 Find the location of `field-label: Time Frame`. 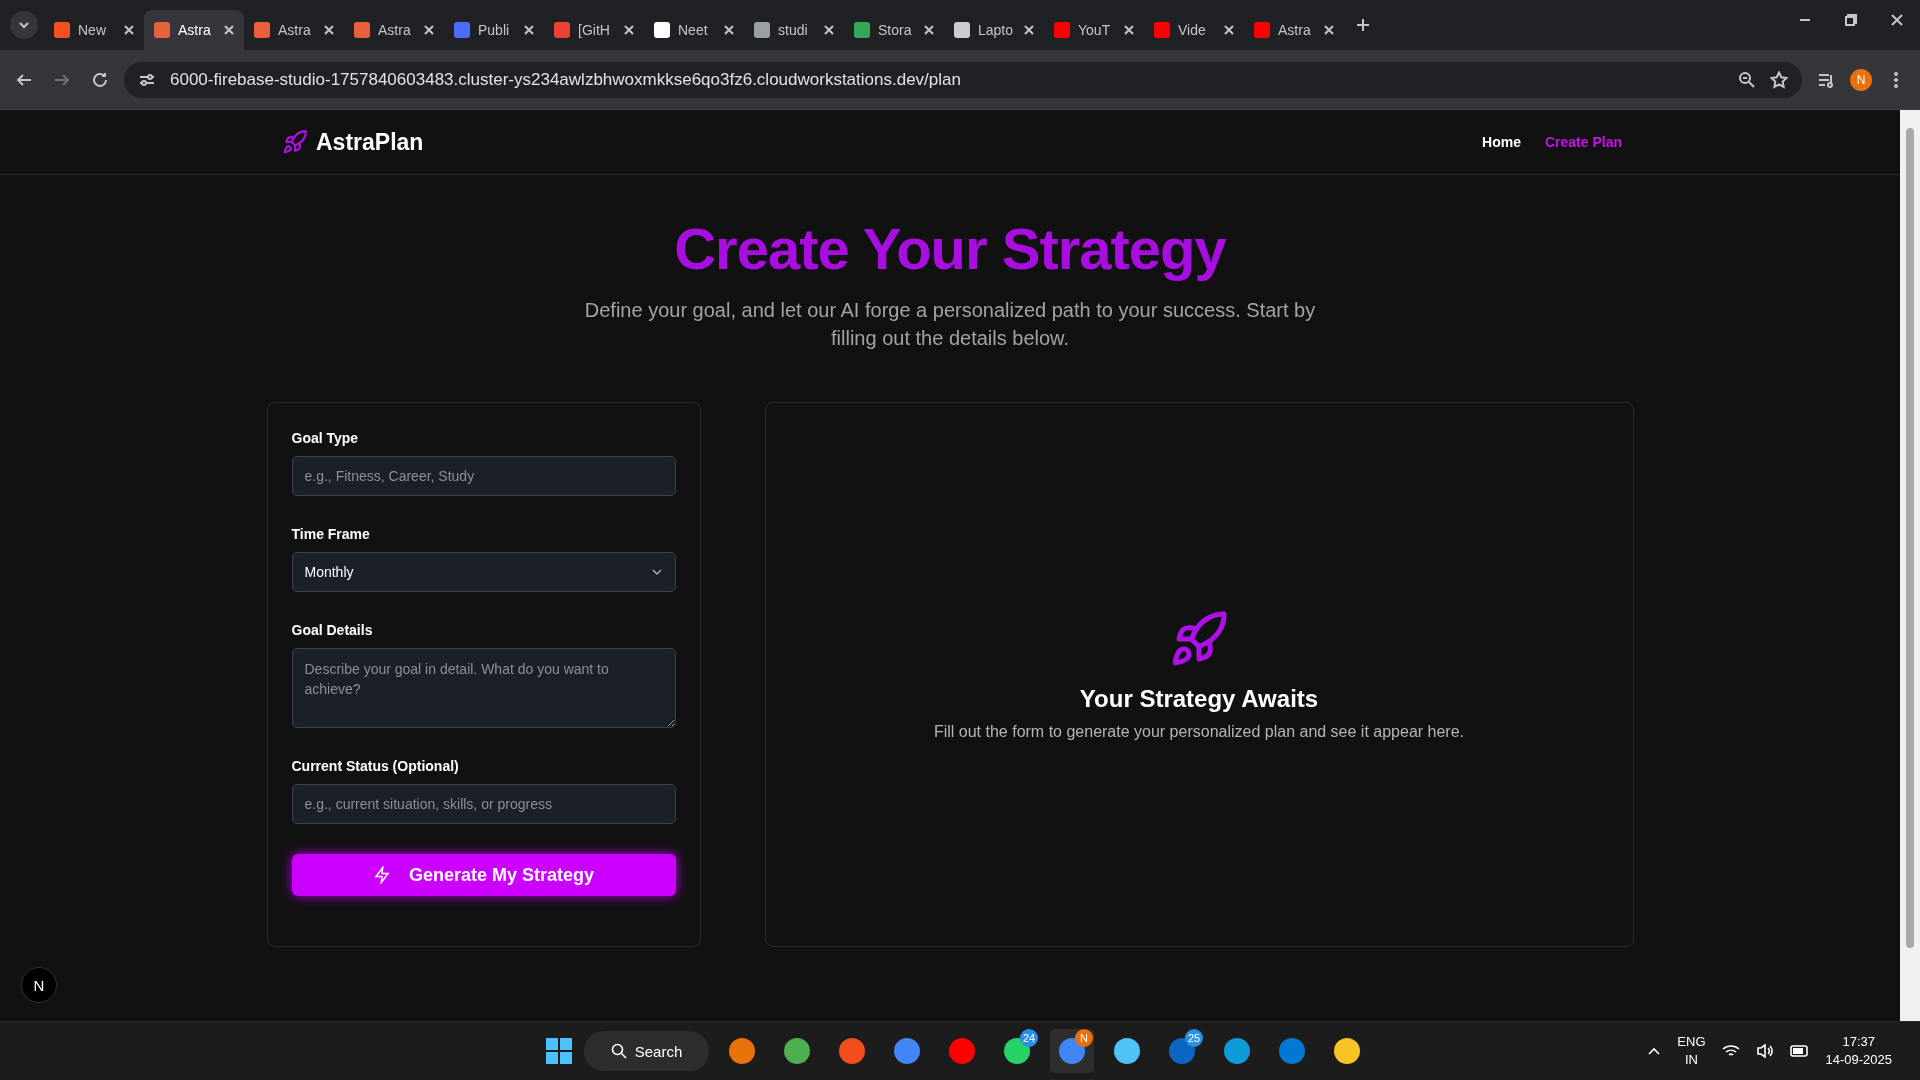

field-label: Time Frame is located at coordinates (331, 534).